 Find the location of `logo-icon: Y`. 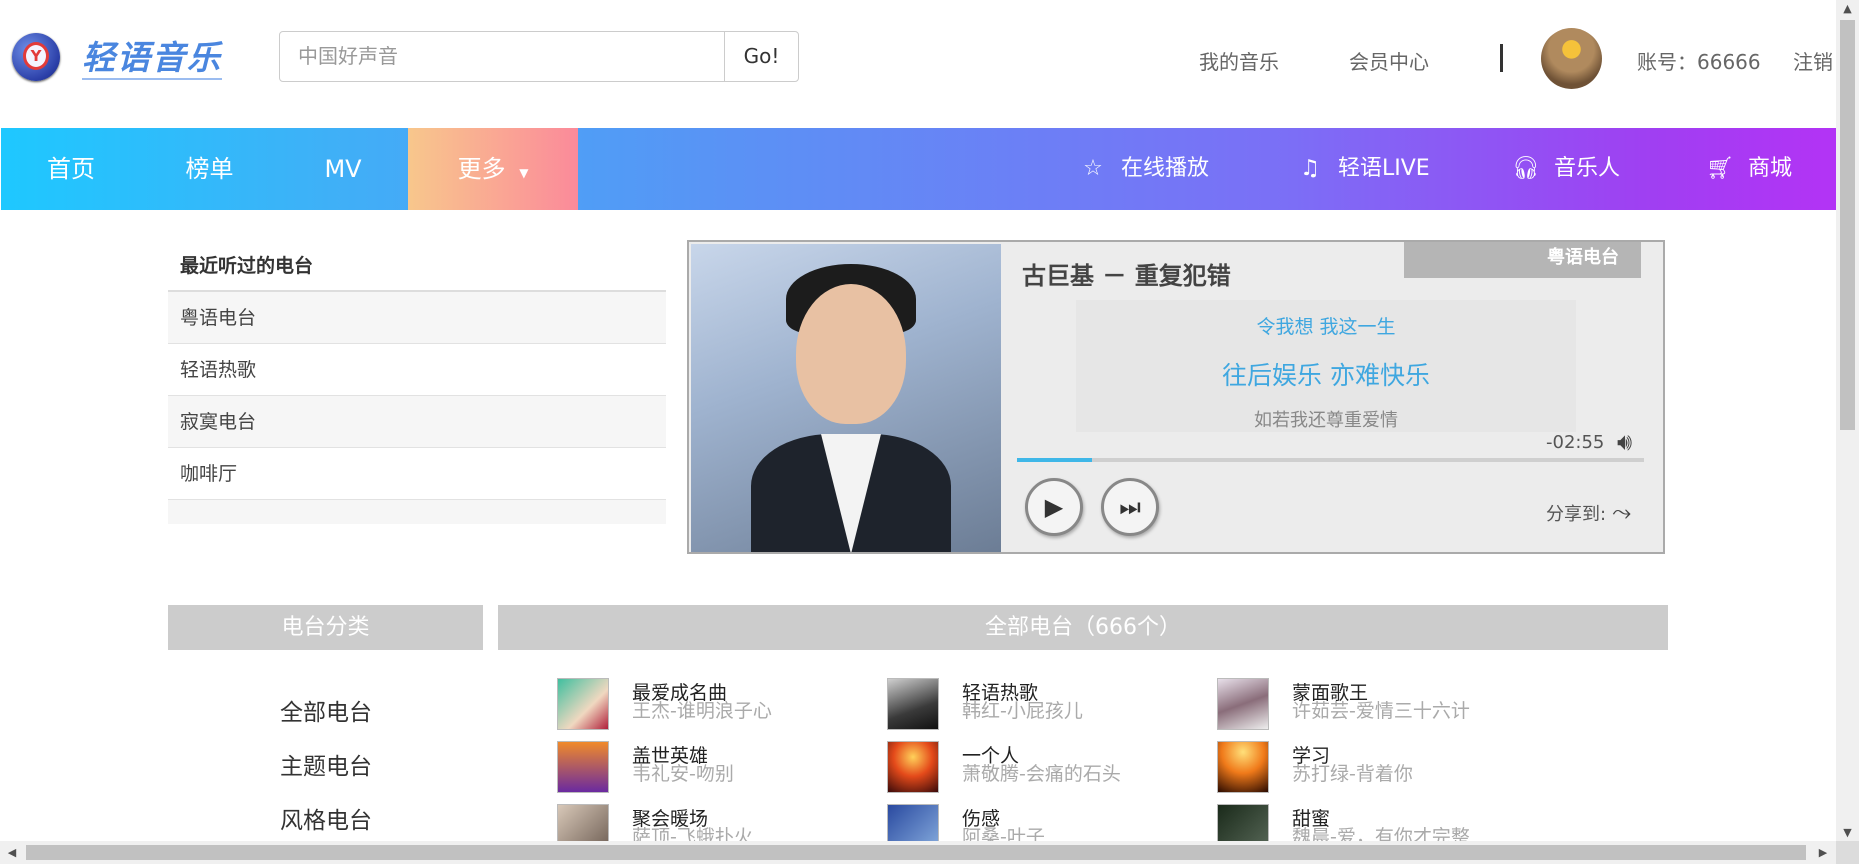

logo-icon: Y is located at coordinates (36, 57).